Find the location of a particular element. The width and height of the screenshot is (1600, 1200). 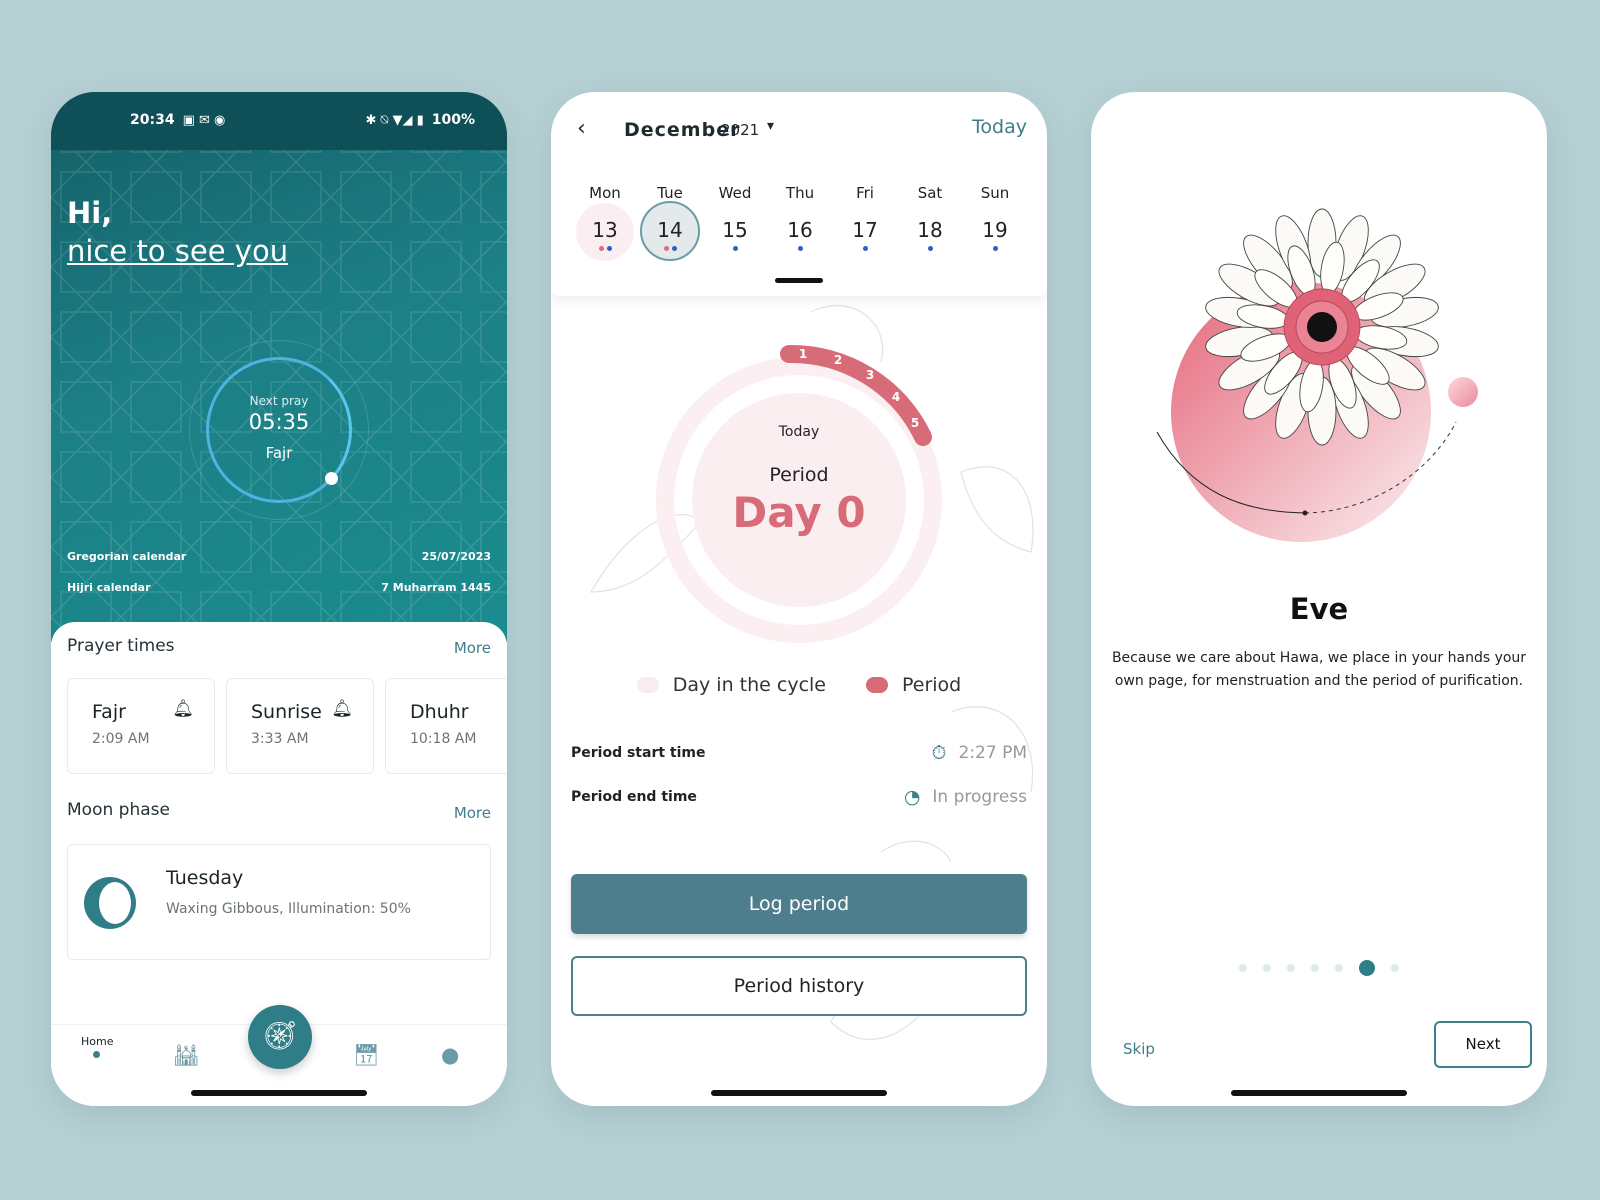

prayer-card-sunrise: Sunrise 3:33 AM 🔔︎ is located at coordinates (300, 726).